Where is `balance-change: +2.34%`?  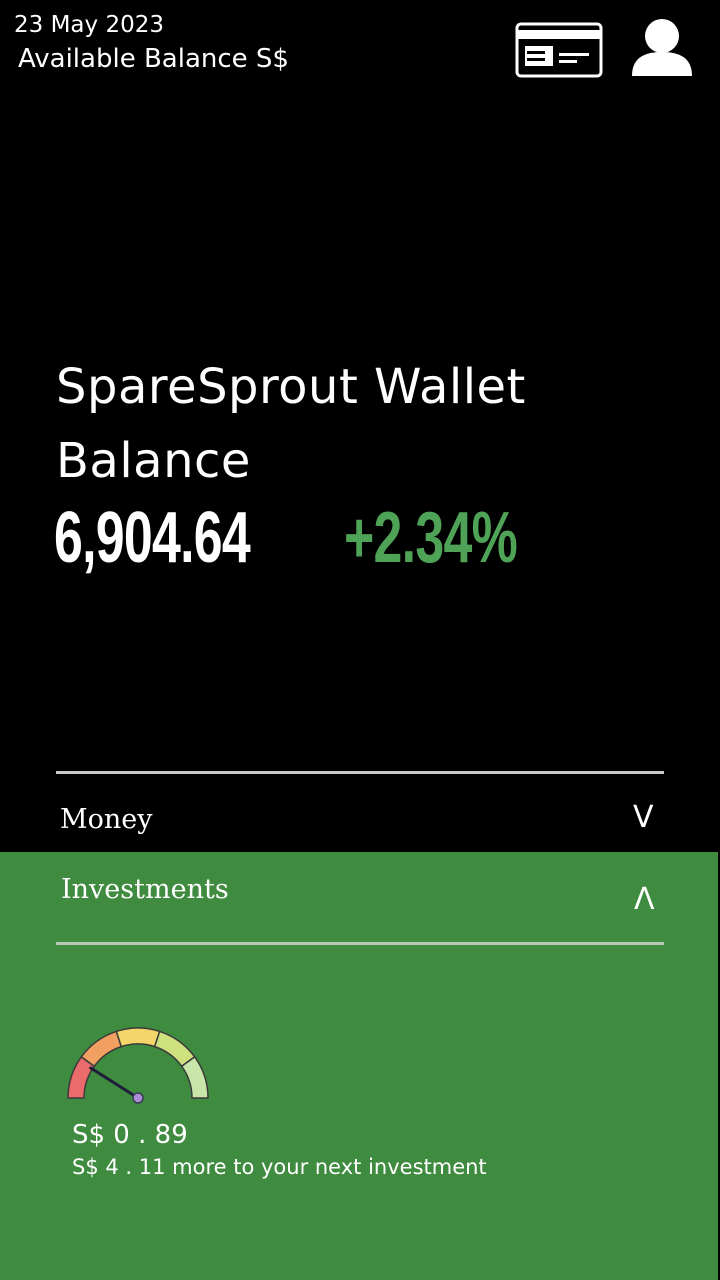
balance-change: +2.34% is located at coordinates (431, 538).